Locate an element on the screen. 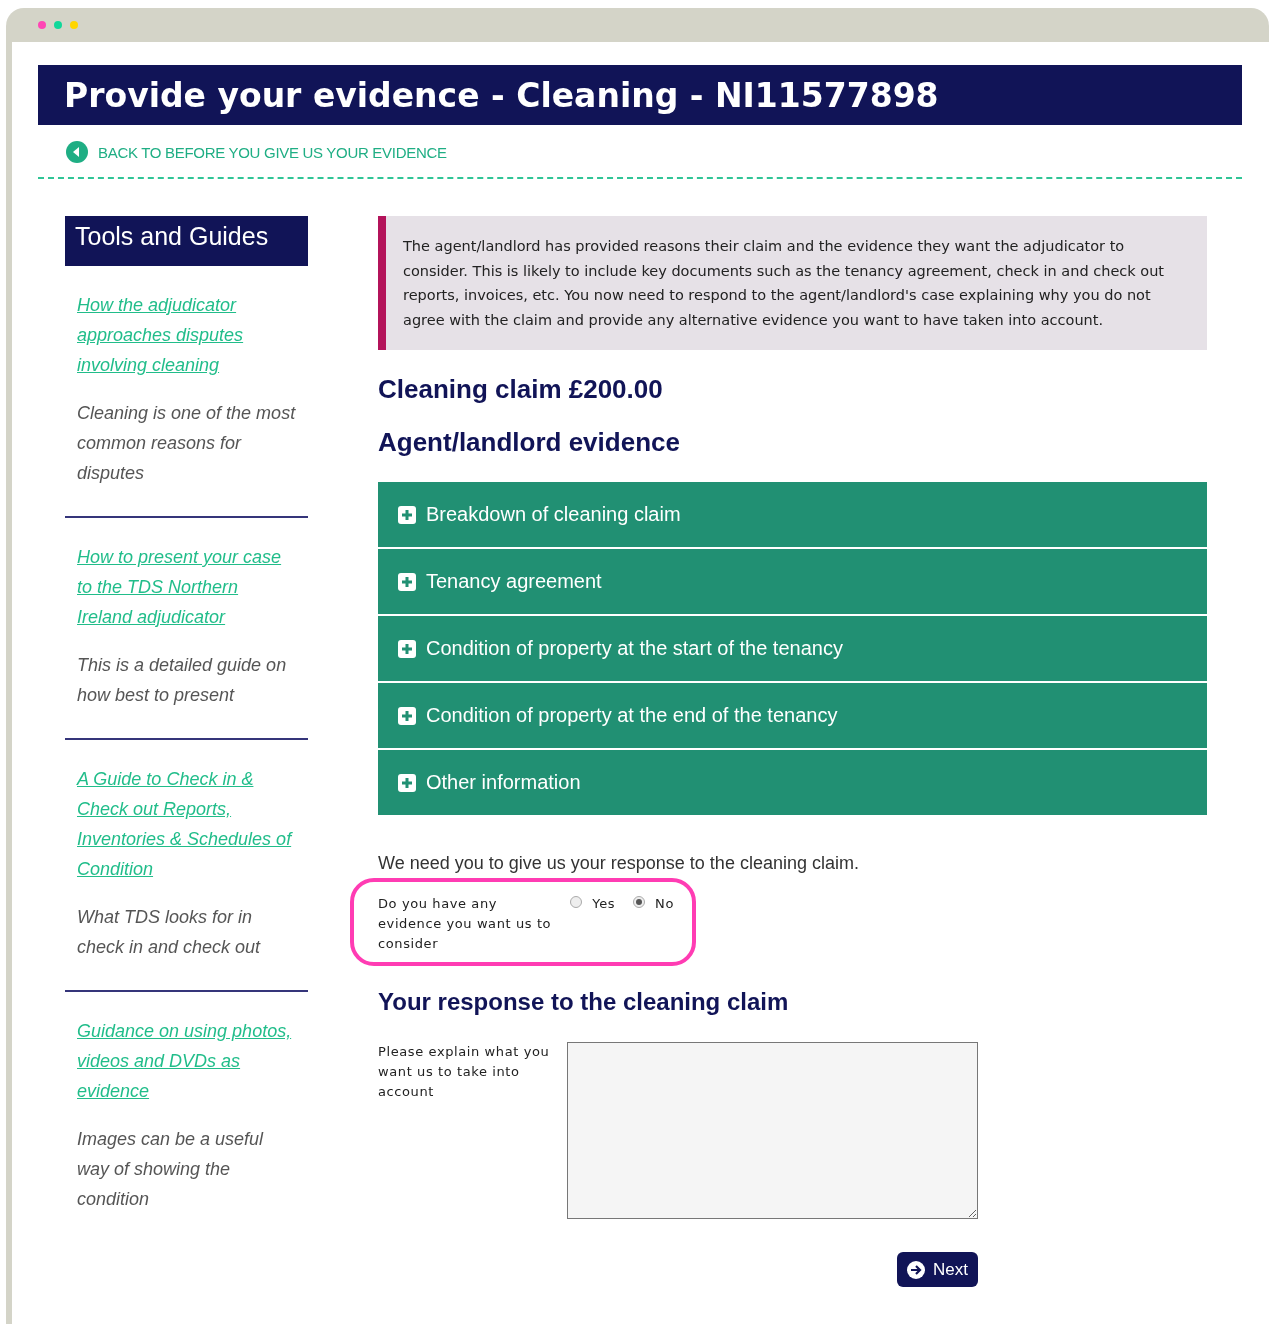 This screenshot has height=1324, width=1269. accordion-header: Other information is located at coordinates (792, 782).